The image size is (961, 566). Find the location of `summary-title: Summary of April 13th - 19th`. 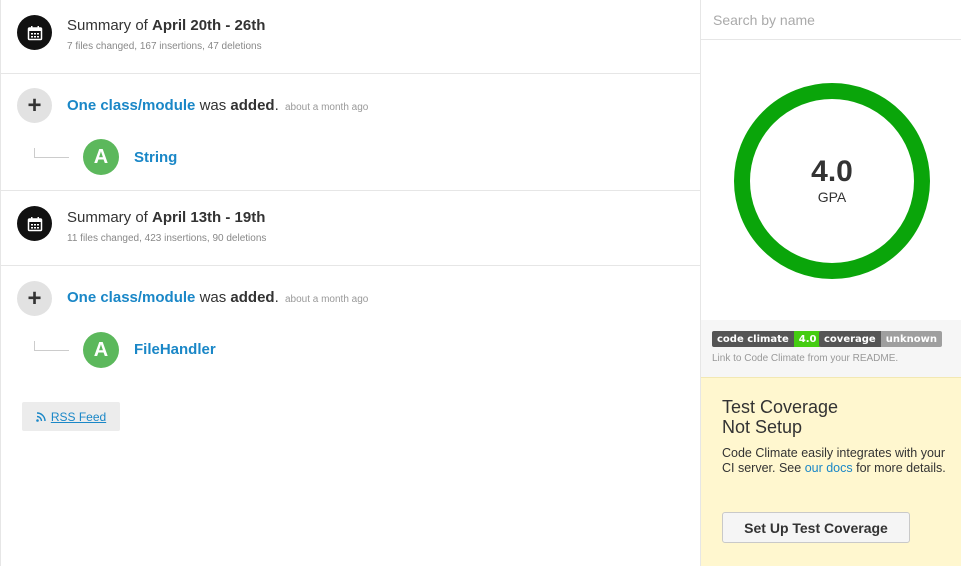

summary-title: Summary of April 13th - 19th is located at coordinates (166, 217).